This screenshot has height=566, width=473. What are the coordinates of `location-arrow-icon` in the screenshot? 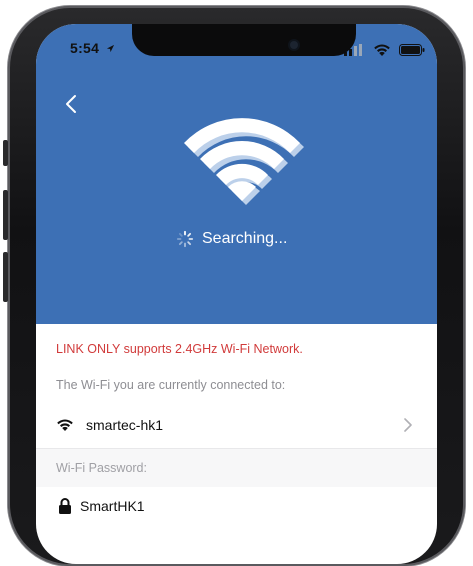 It's located at (111, 48).